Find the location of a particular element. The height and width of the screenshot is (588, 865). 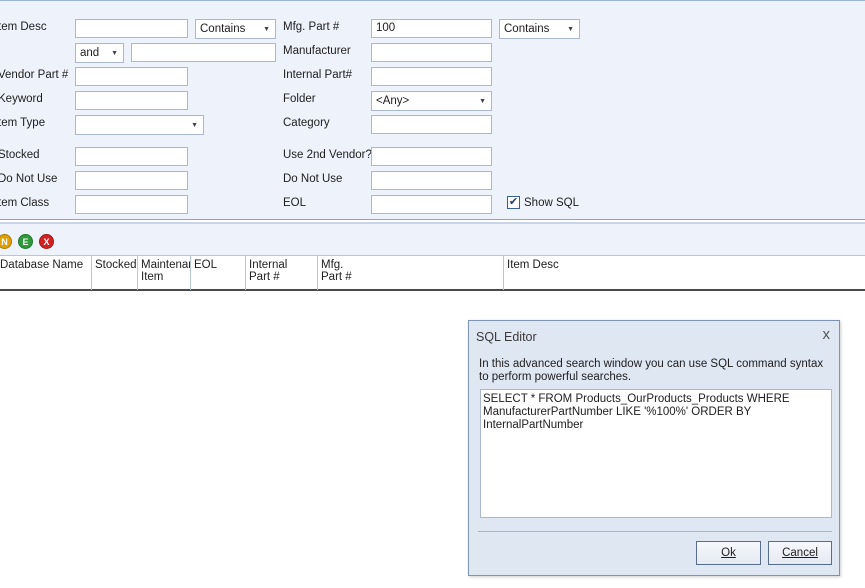

do-not-use-input is located at coordinates (131, 180).